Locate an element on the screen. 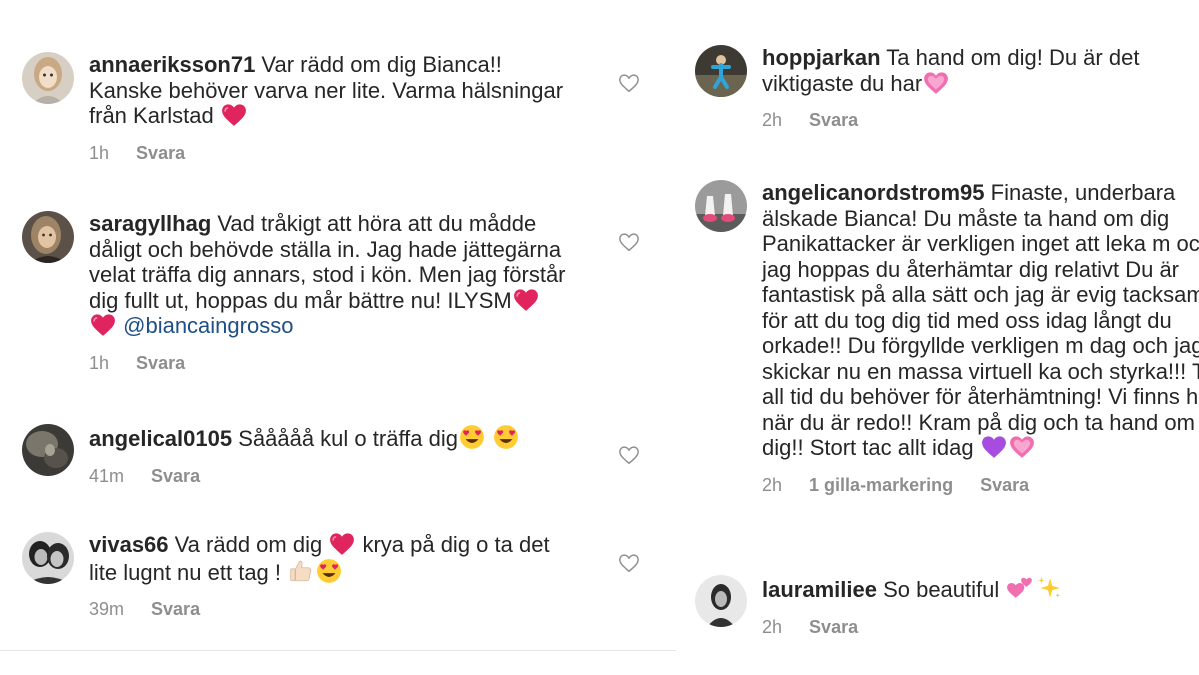 The height and width of the screenshot is (675, 1199). comment-text: lauramiliee So beautiful is located at coordinates (977, 589).